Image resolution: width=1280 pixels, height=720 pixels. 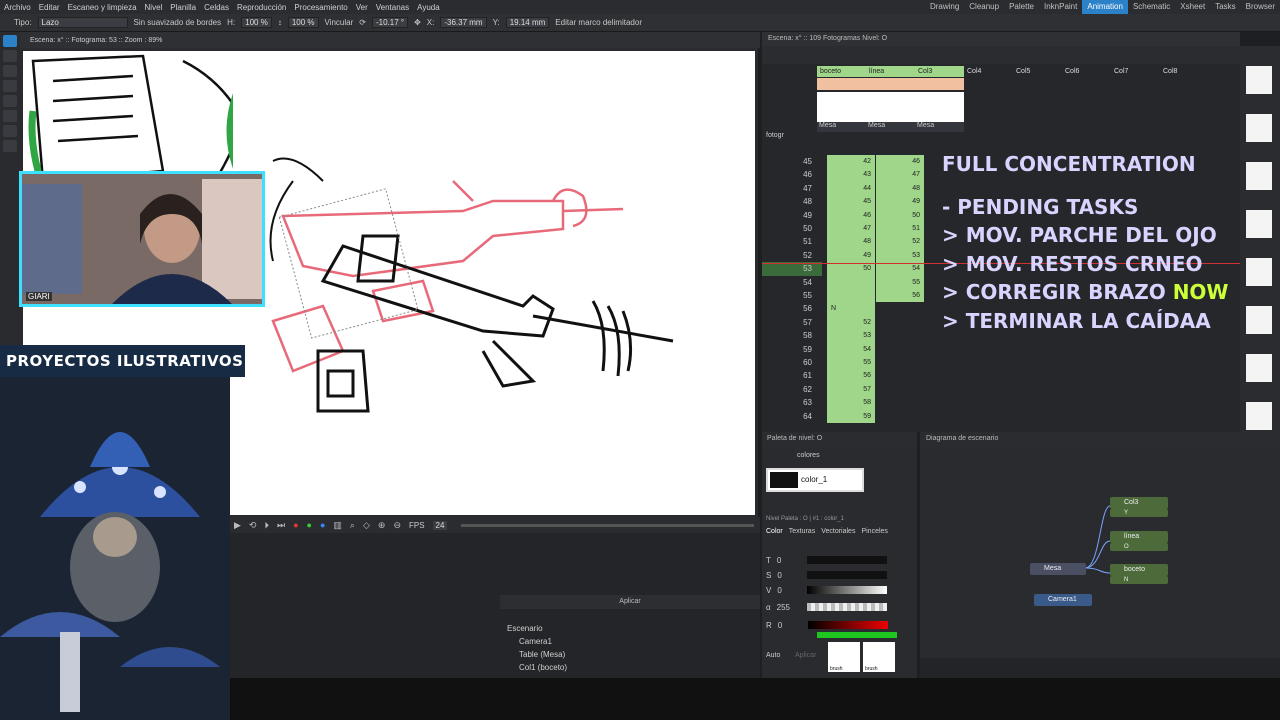 What do you see at coordinates (1139, 537) in the screenshot?
I see `node-linea: línea` at bounding box center [1139, 537].